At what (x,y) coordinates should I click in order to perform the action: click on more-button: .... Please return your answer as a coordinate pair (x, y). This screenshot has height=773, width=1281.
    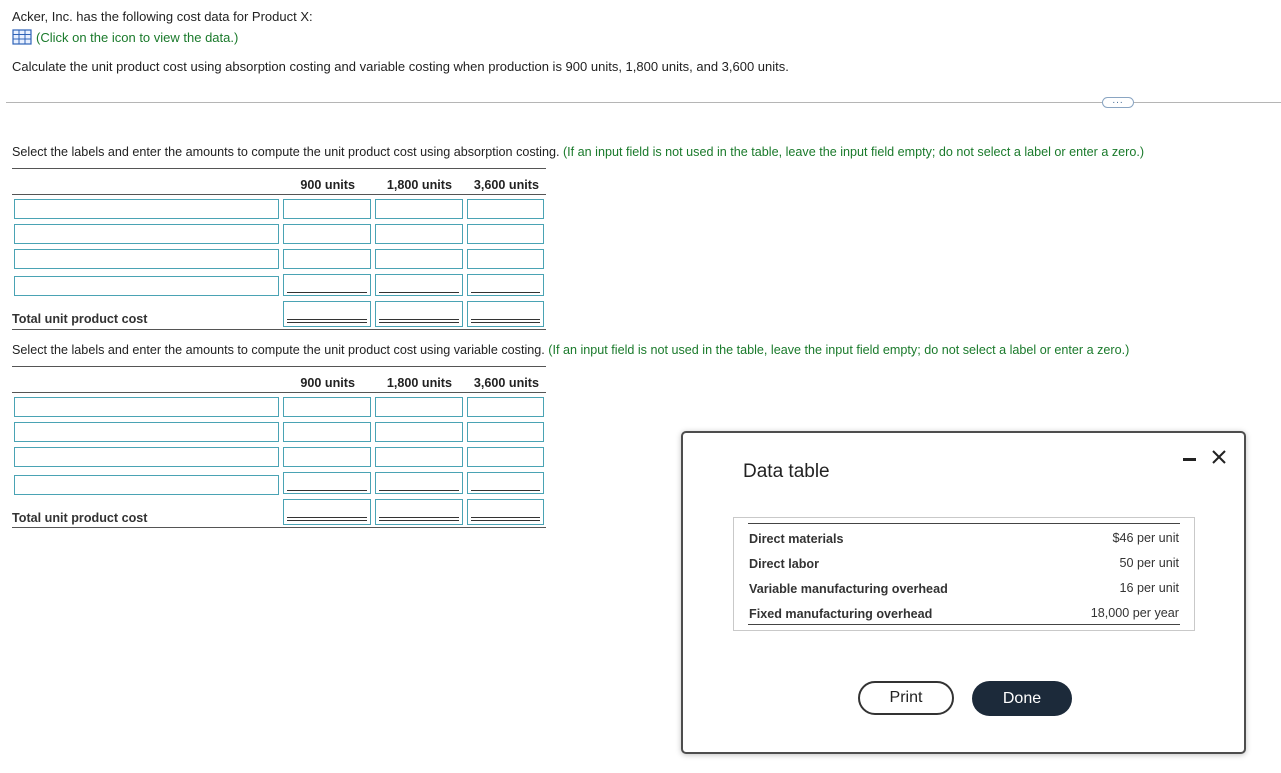
    Looking at the image, I should click on (1118, 102).